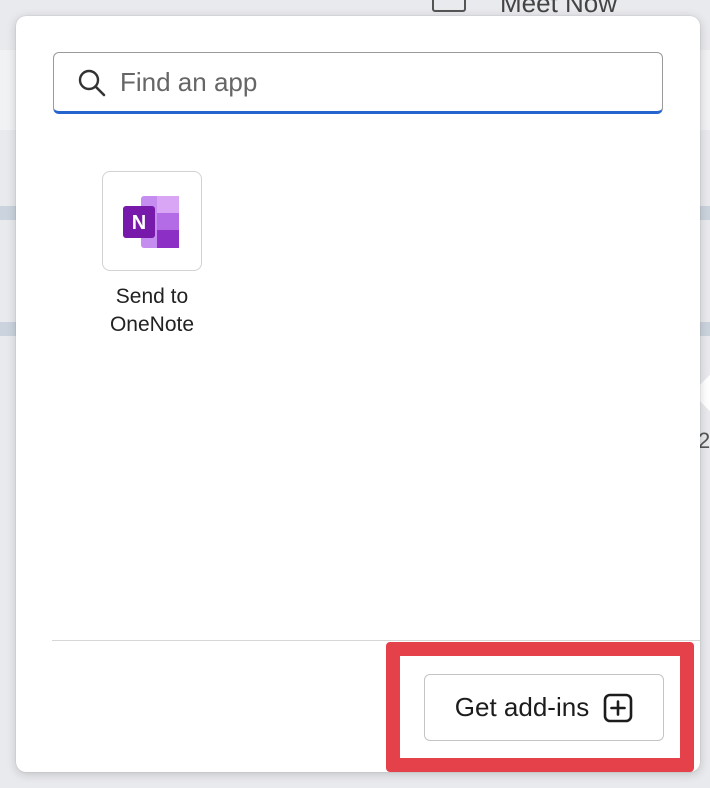  What do you see at coordinates (152, 311) in the screenshot?
I see `app-label: Send to OneNote` at bounding box center [152, 311].